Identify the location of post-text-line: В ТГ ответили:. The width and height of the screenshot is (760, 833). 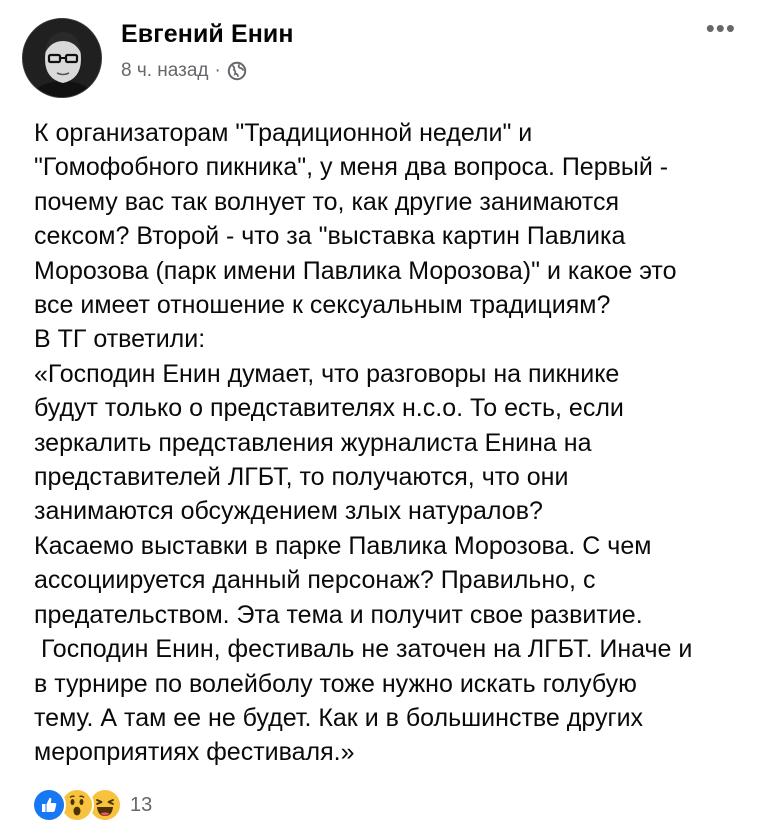
(120, 339).